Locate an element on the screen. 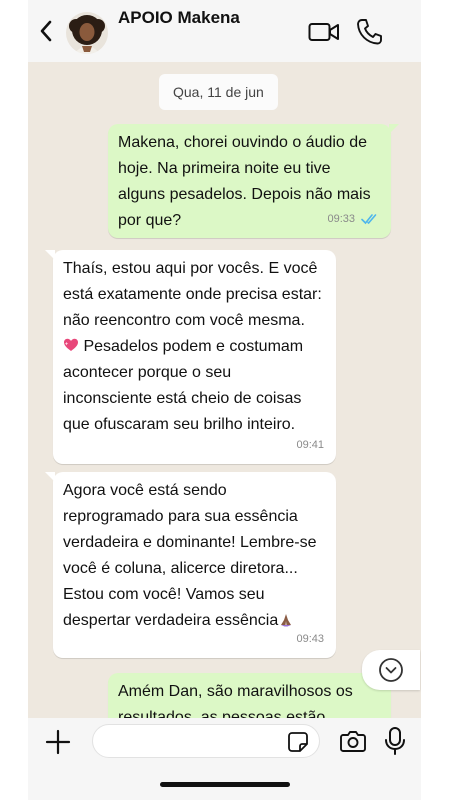 This screenshot has height=800, width=450. contact-avatar is located at coordinates (87, 33).